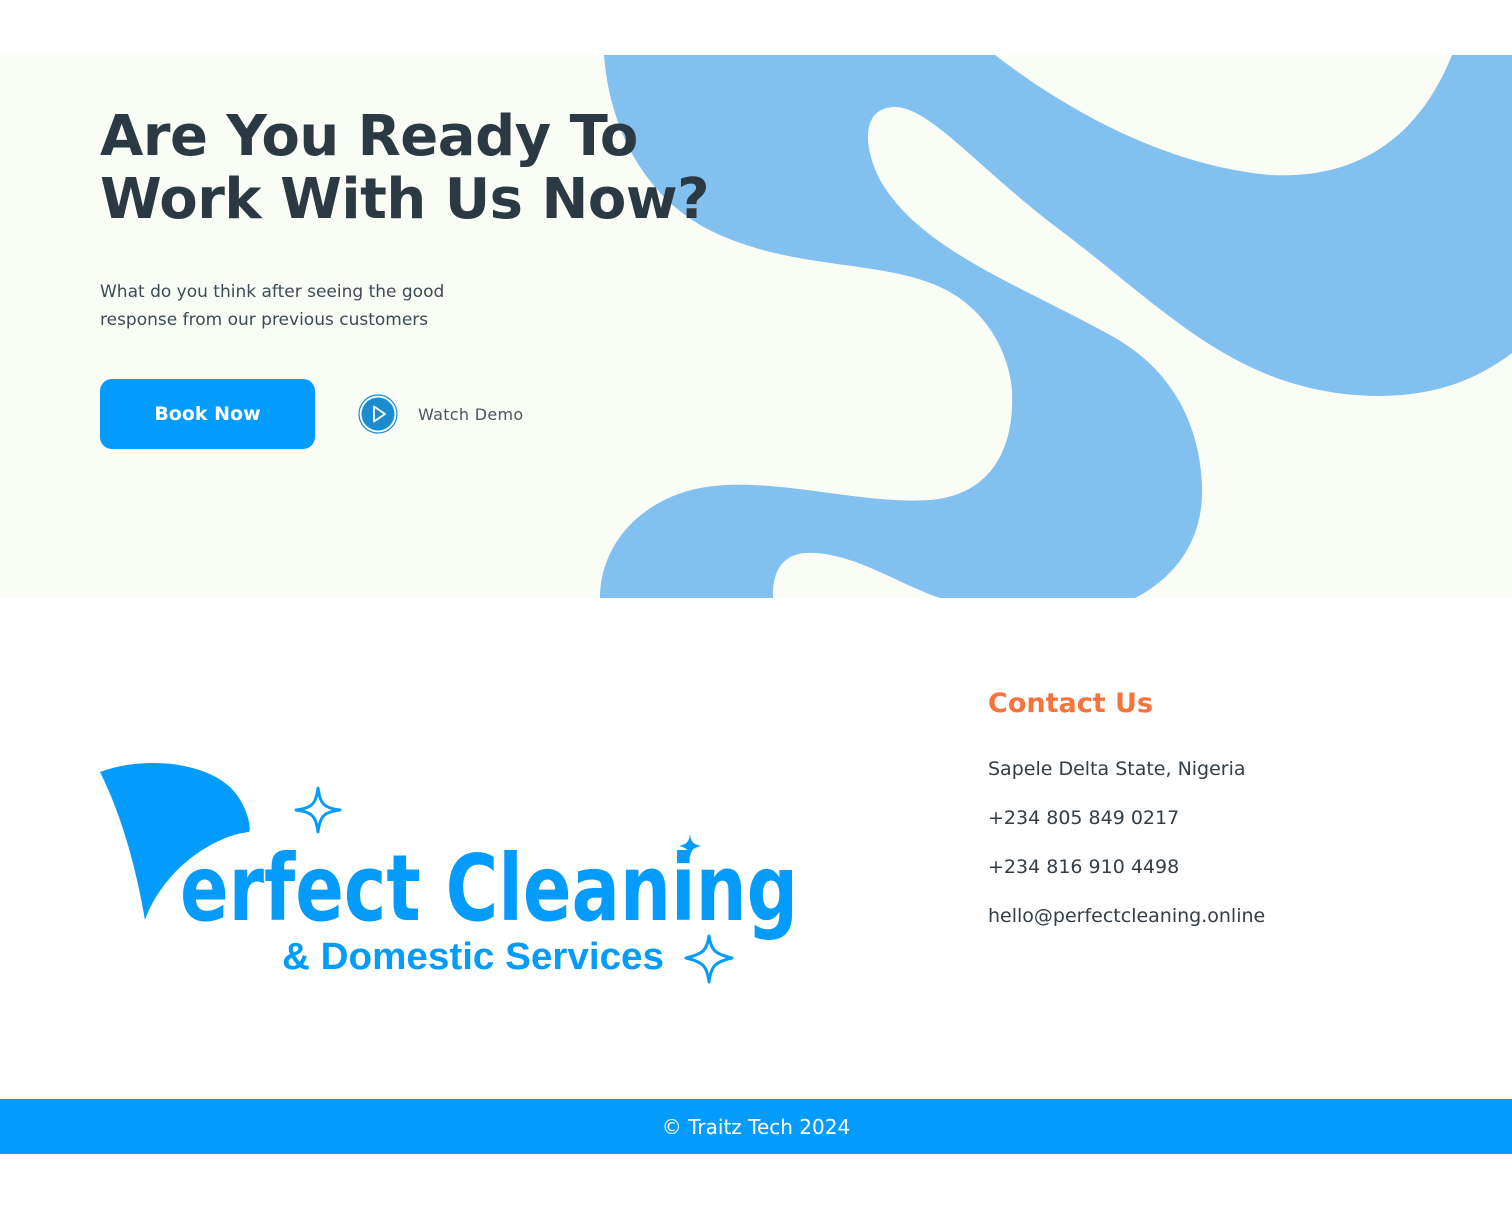  I want to click on play-icon, so click(378, 414).